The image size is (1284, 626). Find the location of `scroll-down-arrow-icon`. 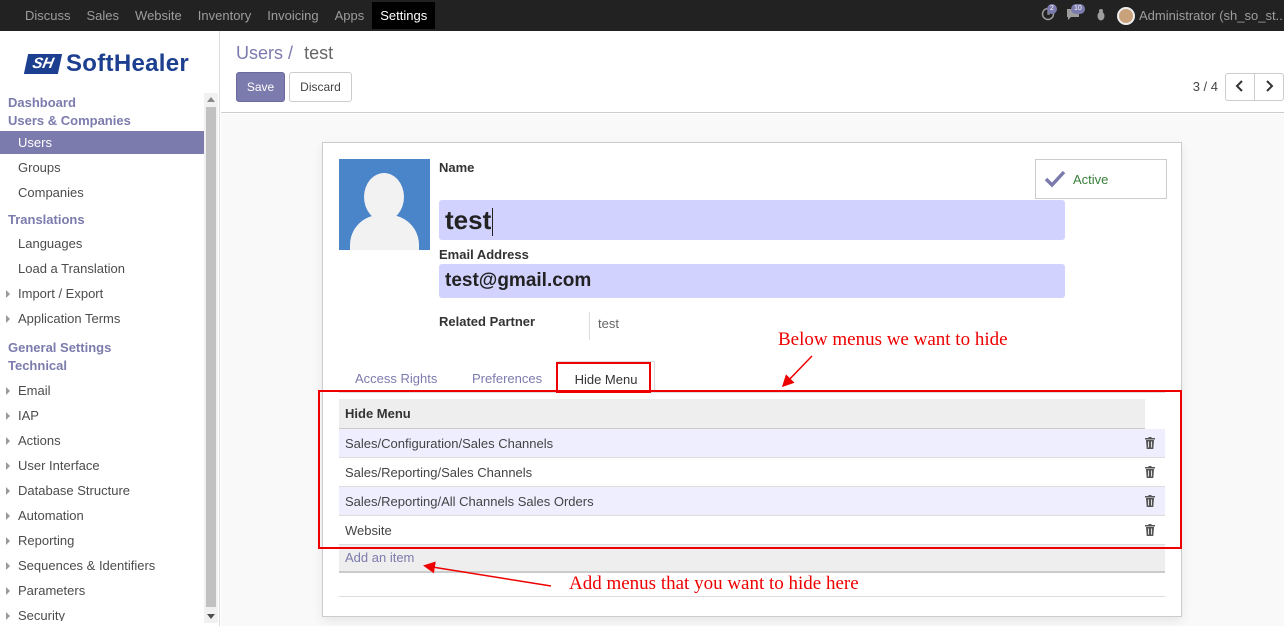

scroll-down-arrow-icon is located at coordinates (211, 616).